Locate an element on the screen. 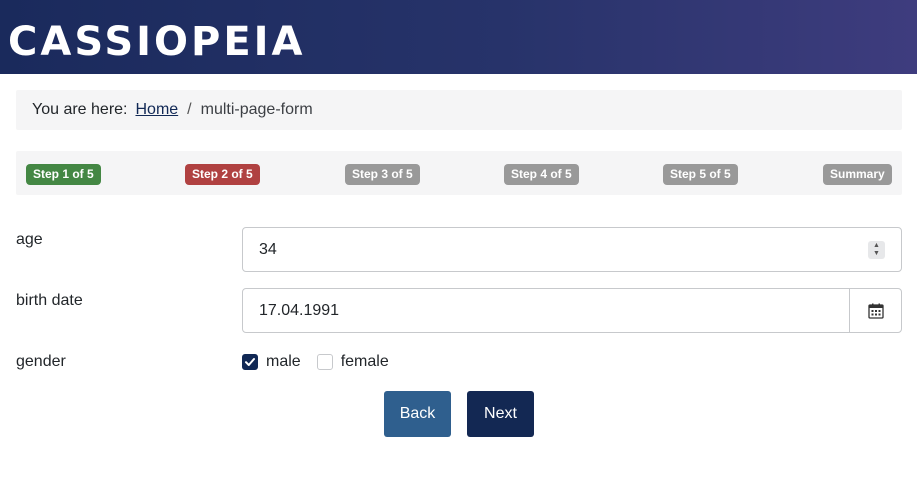  step-badge-1: Step 1 of 5 is located at coordinates (63, 174).